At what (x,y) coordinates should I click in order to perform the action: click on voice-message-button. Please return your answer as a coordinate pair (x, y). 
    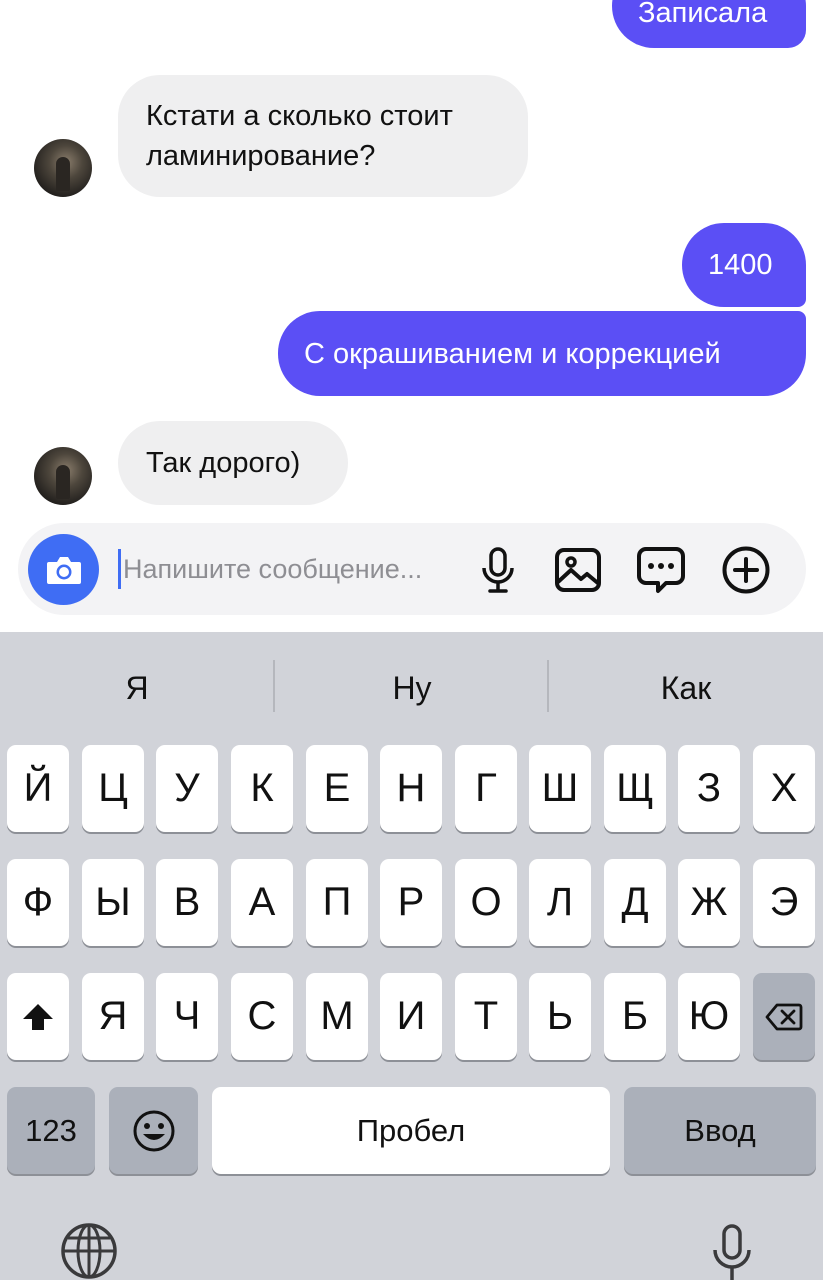
    Looking at the image, I should click on (498, 570).